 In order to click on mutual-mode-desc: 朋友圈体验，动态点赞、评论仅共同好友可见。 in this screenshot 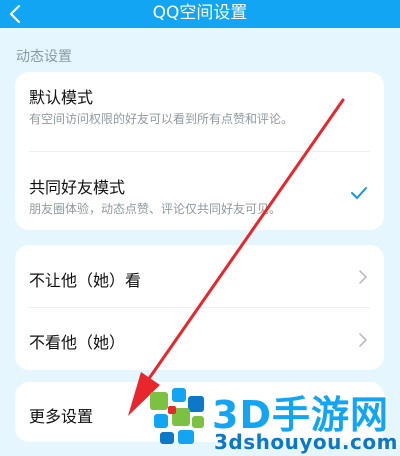, I will do `click(155, 209)`.